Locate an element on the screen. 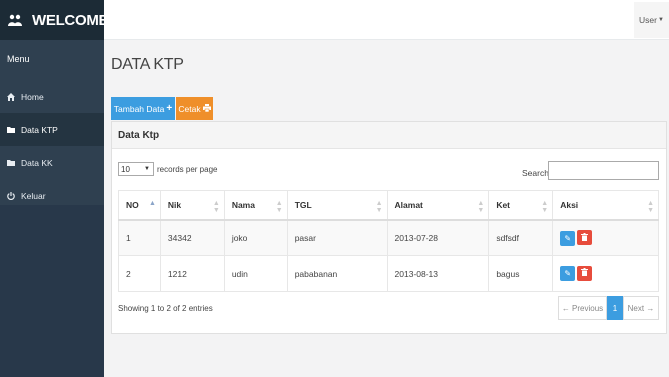 The width and height of the screenshot is (669, 377). table-row: 1 34342 joko pasar 2013-07-28 sdfsdf ✎ is located at coordinates (388, 237).